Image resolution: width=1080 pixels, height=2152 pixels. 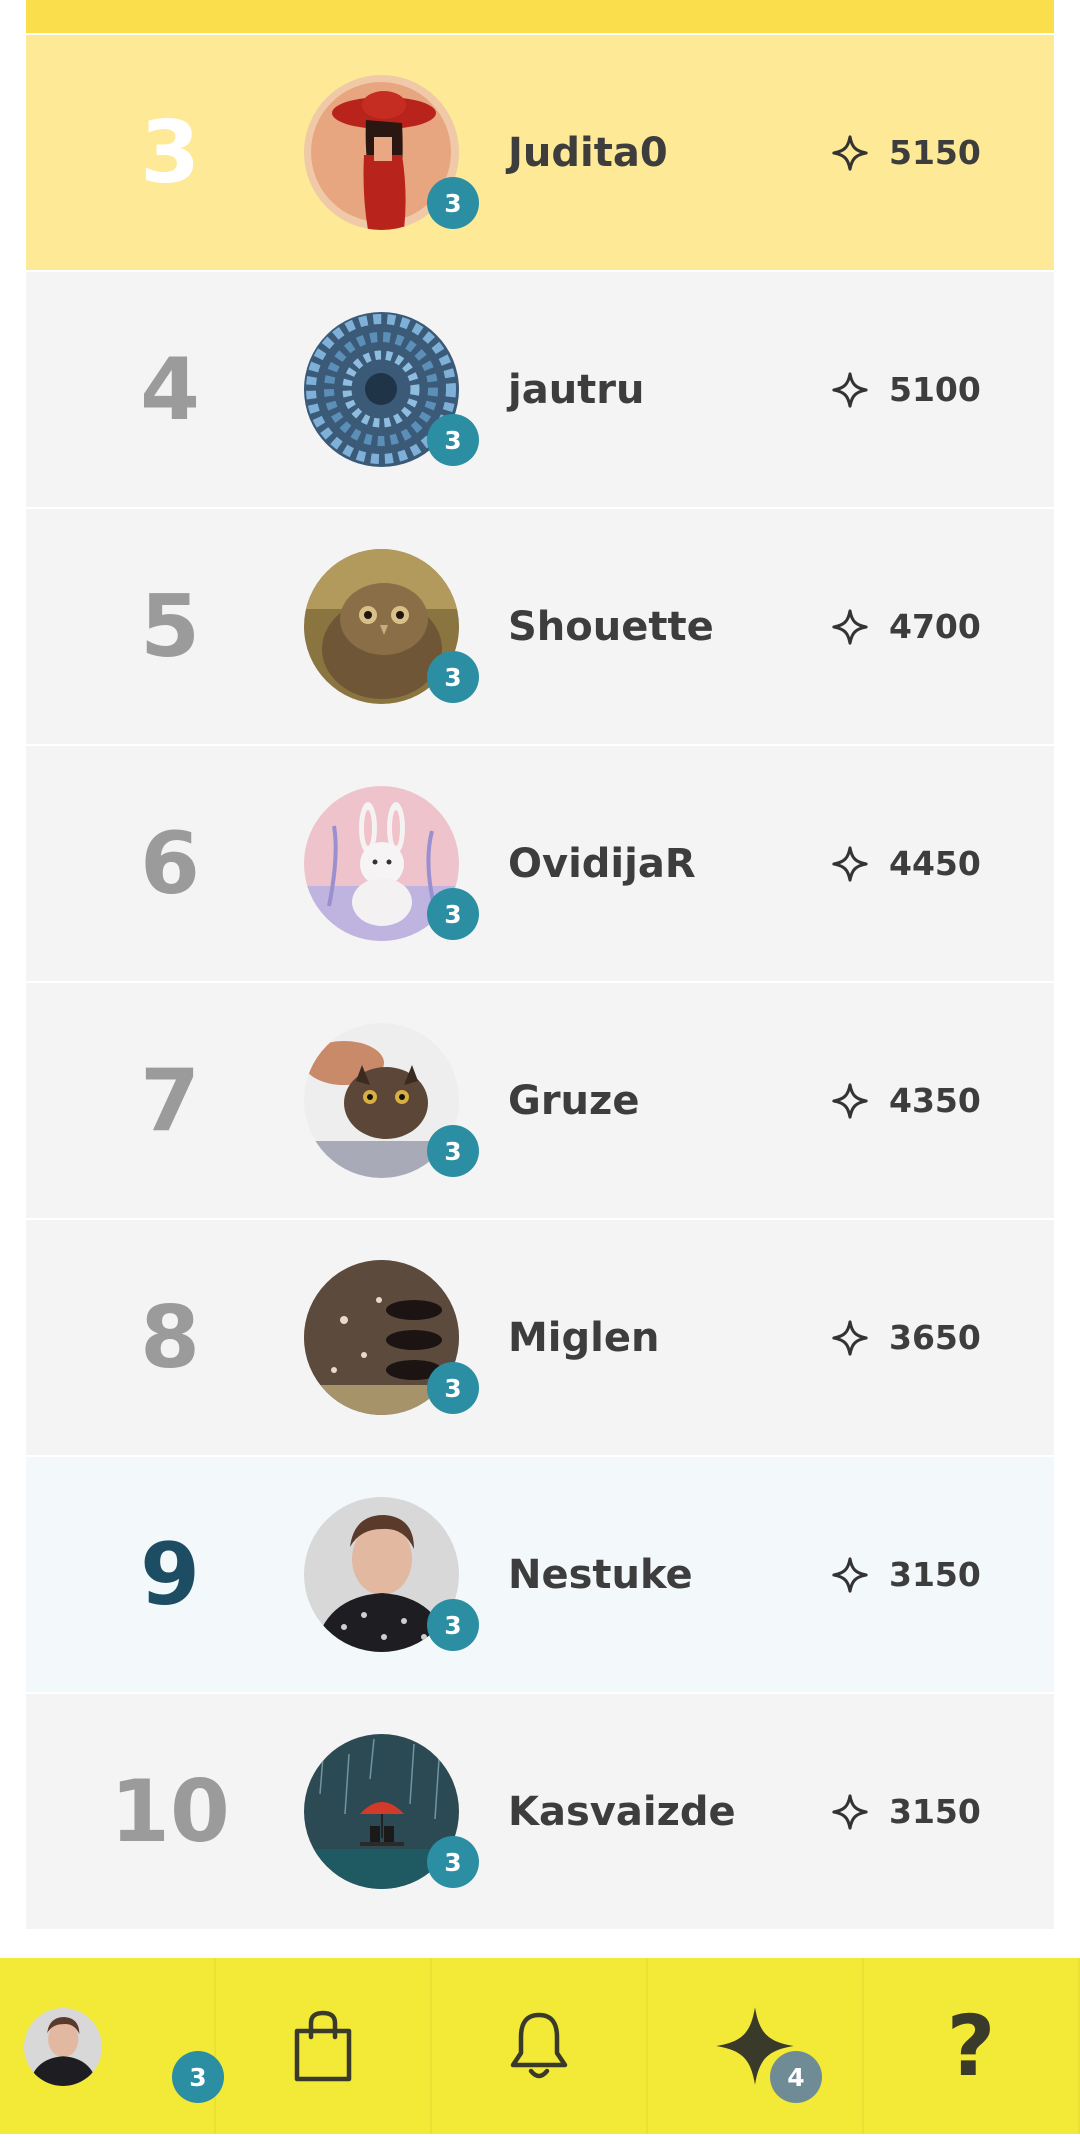 I want to click on score-value: 5100, so click(x=935, y=389).